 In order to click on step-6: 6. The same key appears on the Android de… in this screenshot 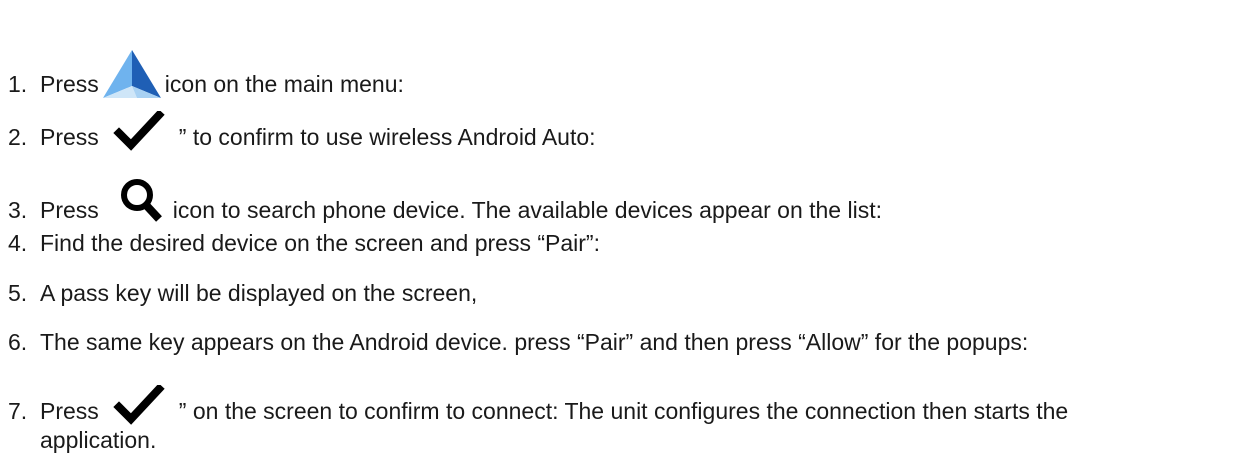, I will do `click(518, 342)`.